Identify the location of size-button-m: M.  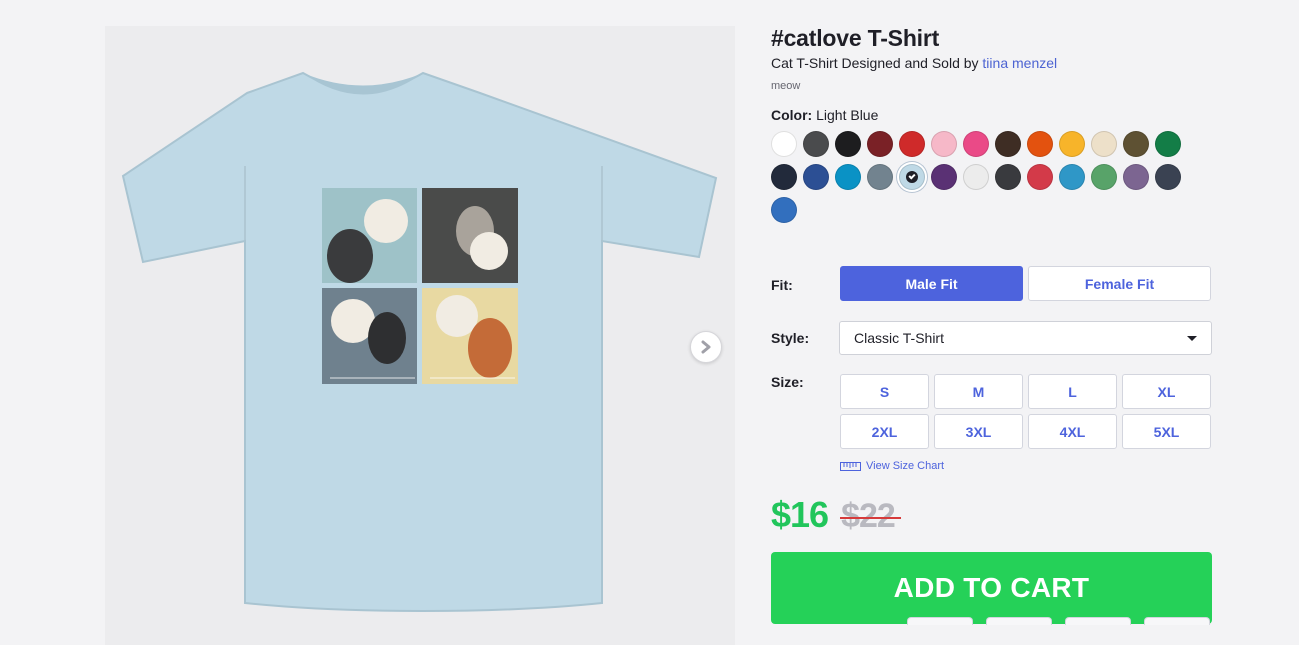
(978, 391).